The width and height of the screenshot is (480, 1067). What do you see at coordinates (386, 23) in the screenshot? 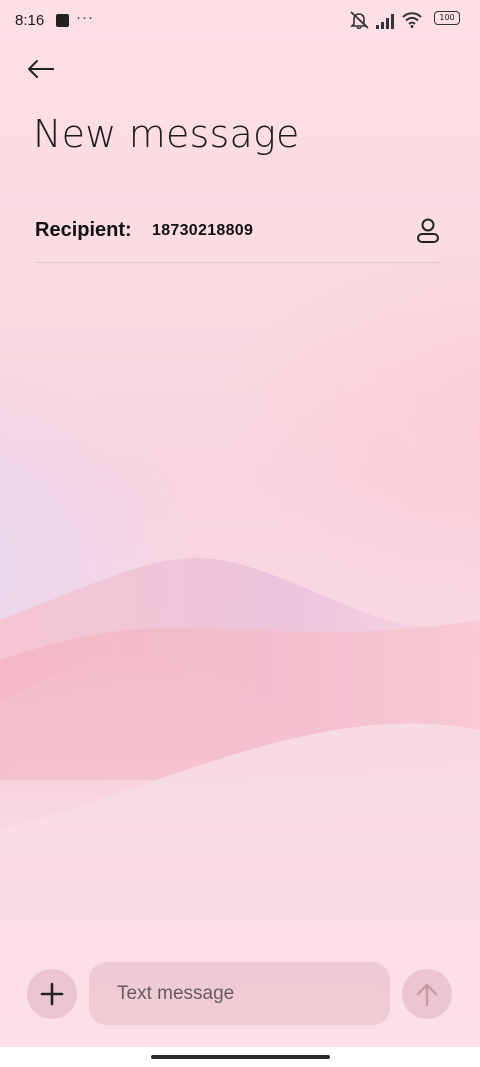
I see `signal-icon` at bounding box center [386, 23].